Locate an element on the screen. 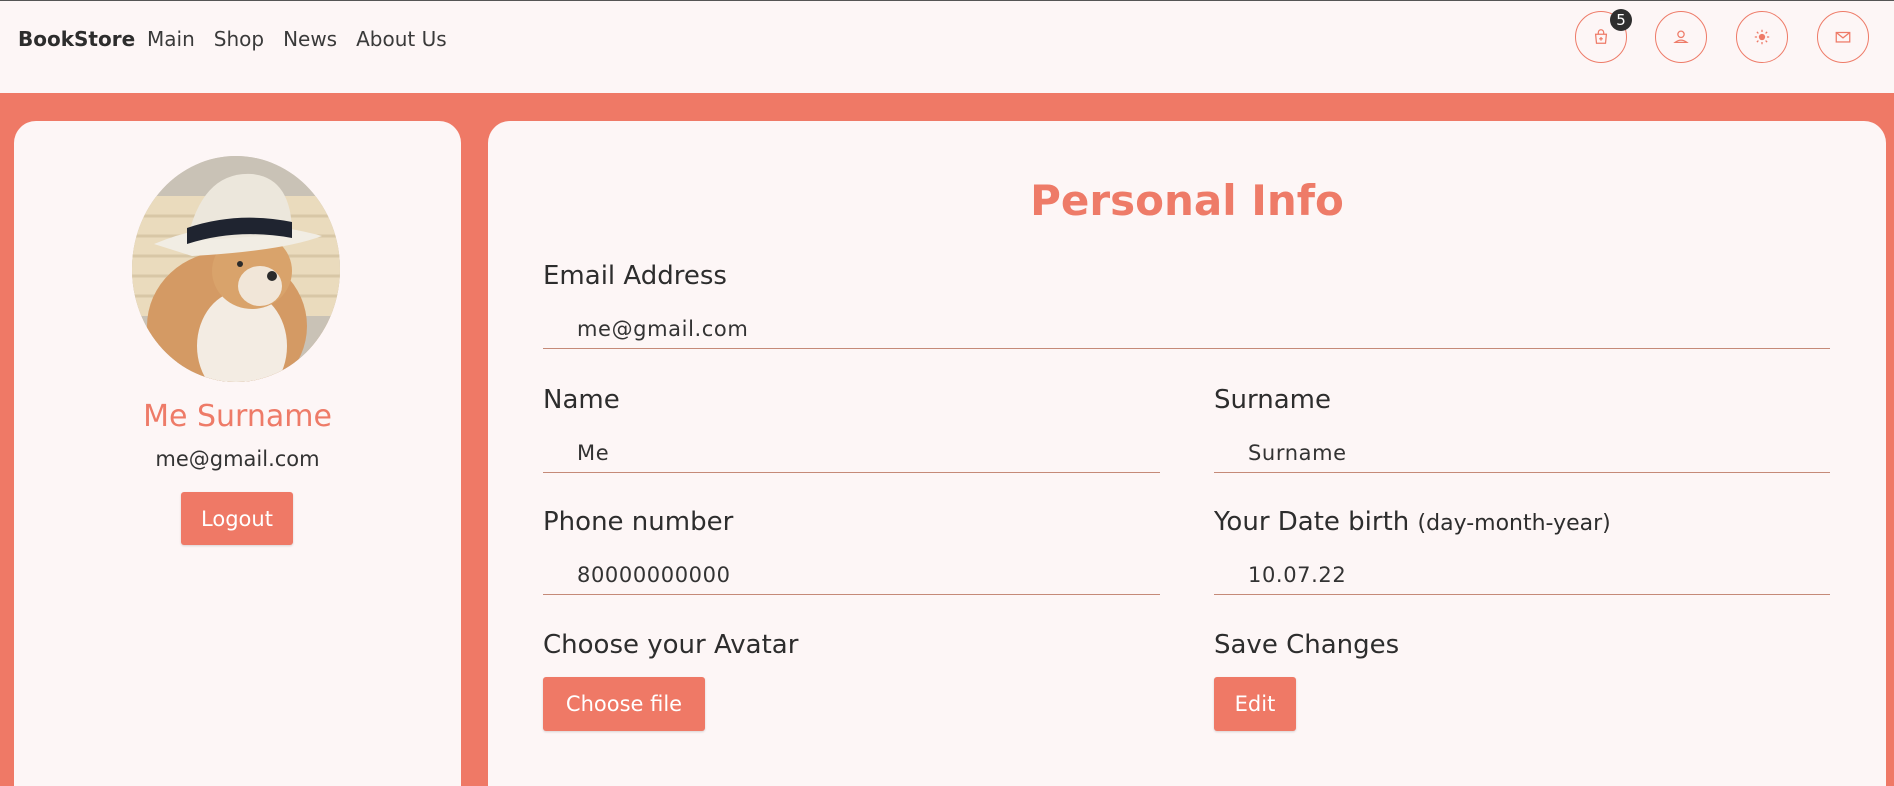  mail-icon is located at coordinates (1843, 37).